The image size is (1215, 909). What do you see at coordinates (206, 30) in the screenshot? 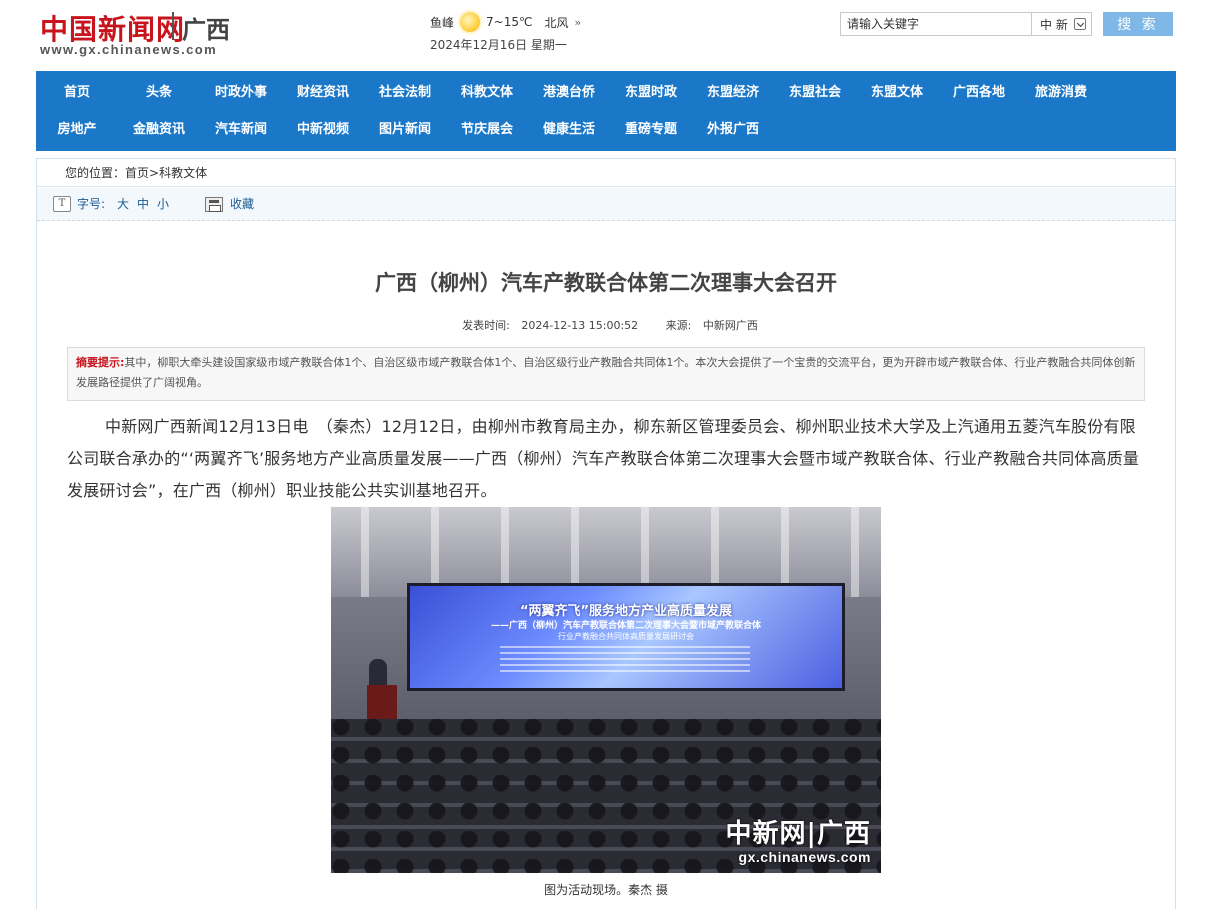
I see `logo-region: 广西` at bounding box center [206, 30].